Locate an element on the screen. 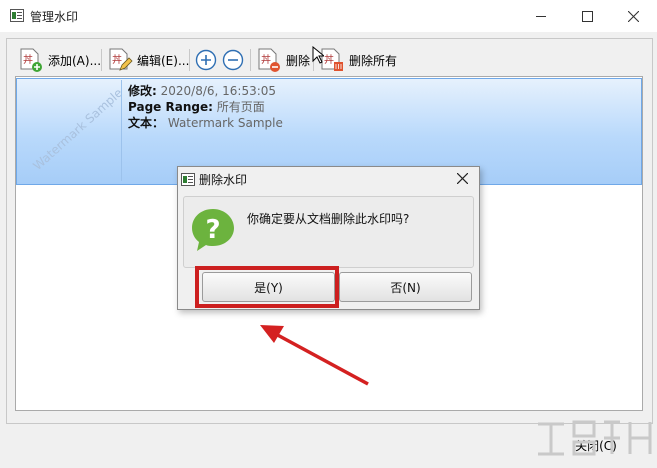 This screenshot has width=657, height=468. text-line: 文本： Watermark Sample is located at coordinates (205, 122).